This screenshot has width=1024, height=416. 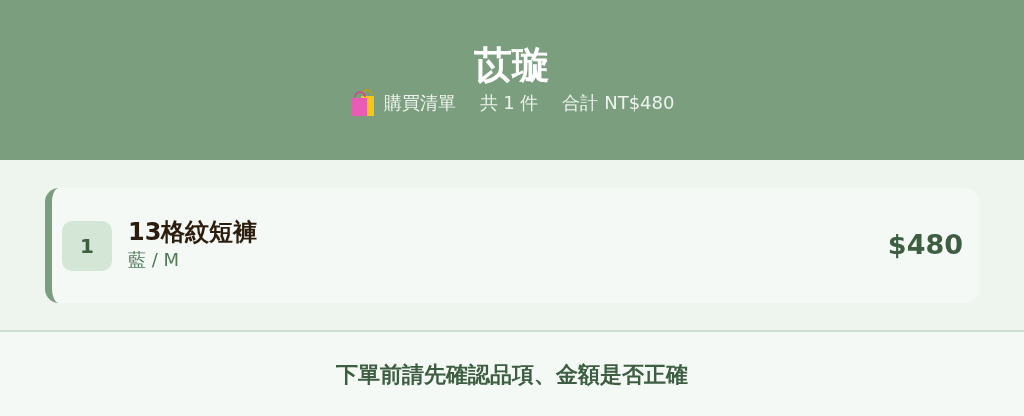 I want to click on item-number: 1, so click(x=87, y=245).